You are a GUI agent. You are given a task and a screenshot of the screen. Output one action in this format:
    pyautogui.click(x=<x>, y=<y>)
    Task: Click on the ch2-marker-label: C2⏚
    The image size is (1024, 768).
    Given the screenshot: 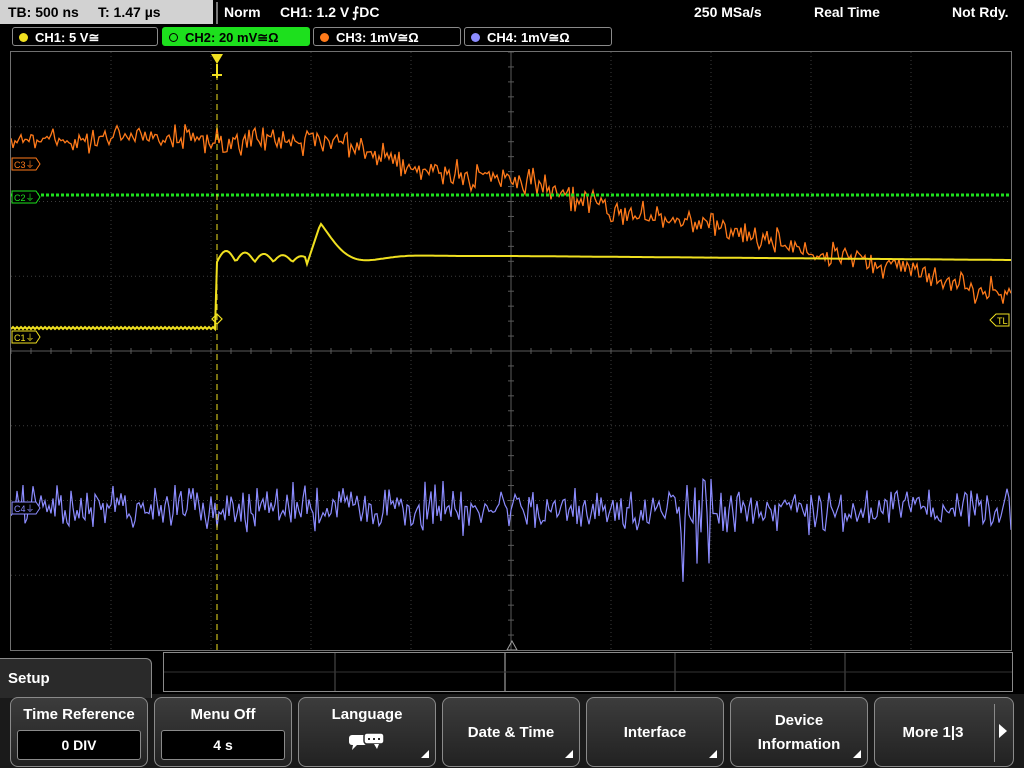 What is the action you would take?
    pyautogui.click(x=24, y=198)
    